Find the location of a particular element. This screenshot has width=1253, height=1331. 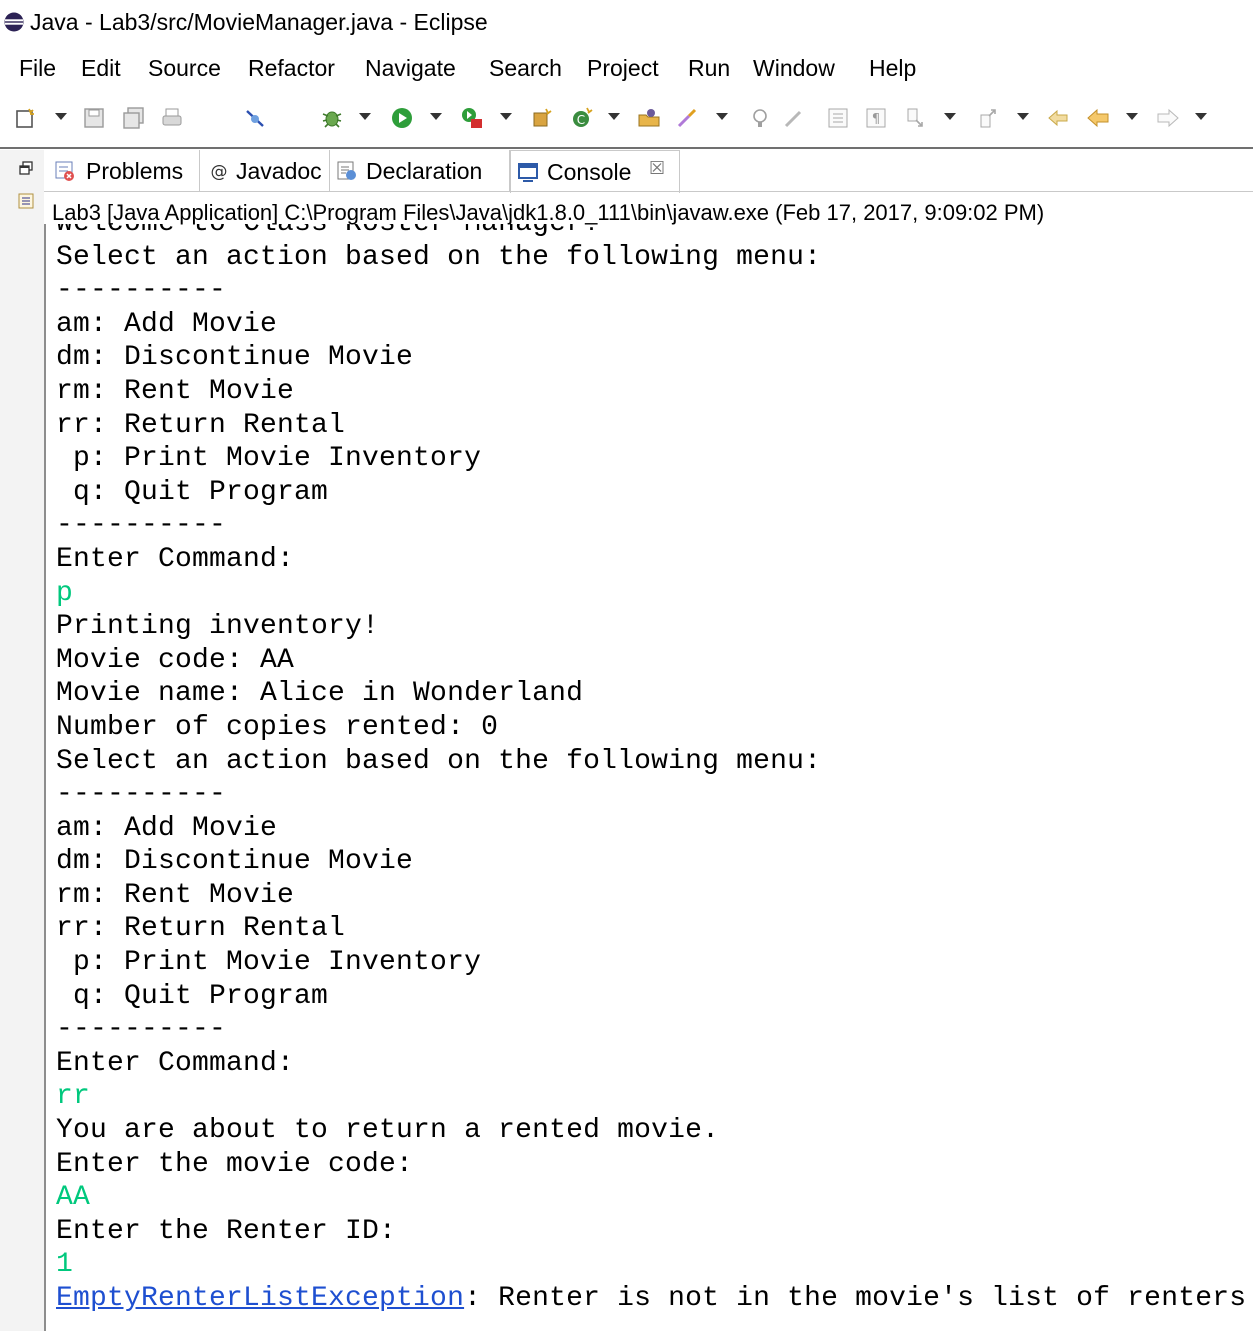

skip-breakpoints-icon is located at coordinates (255, 118).